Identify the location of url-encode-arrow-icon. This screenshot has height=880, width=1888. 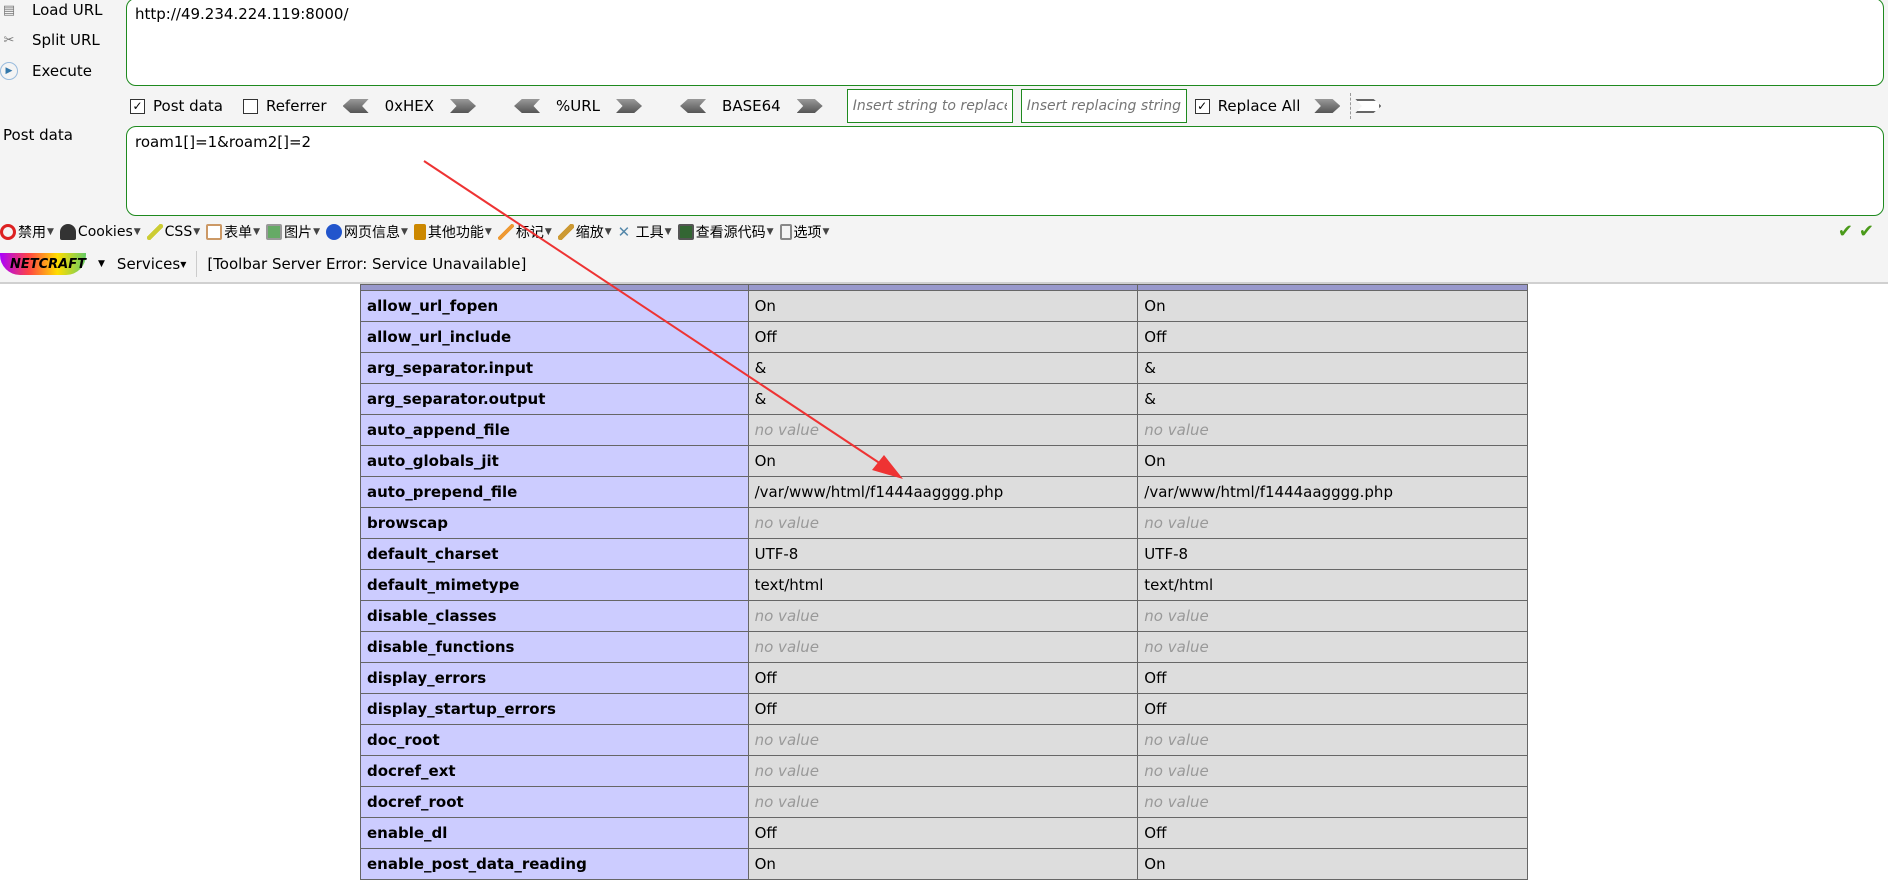
(629, 106).